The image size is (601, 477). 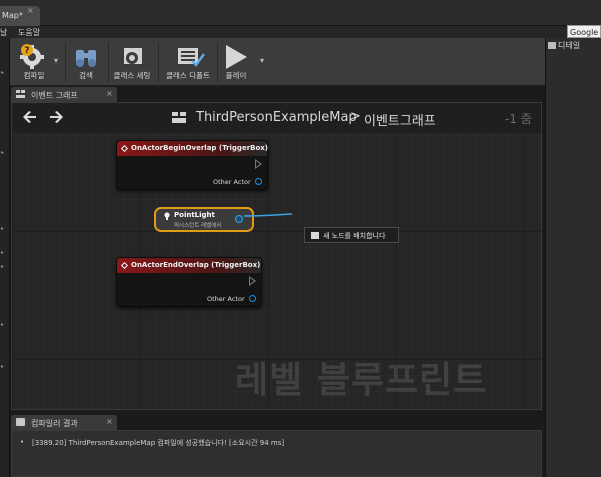 What do you see at coordinates (32, 56) in the screenshot?
I see `compile-gear-icon: ?` at bounding box center [32, 56].